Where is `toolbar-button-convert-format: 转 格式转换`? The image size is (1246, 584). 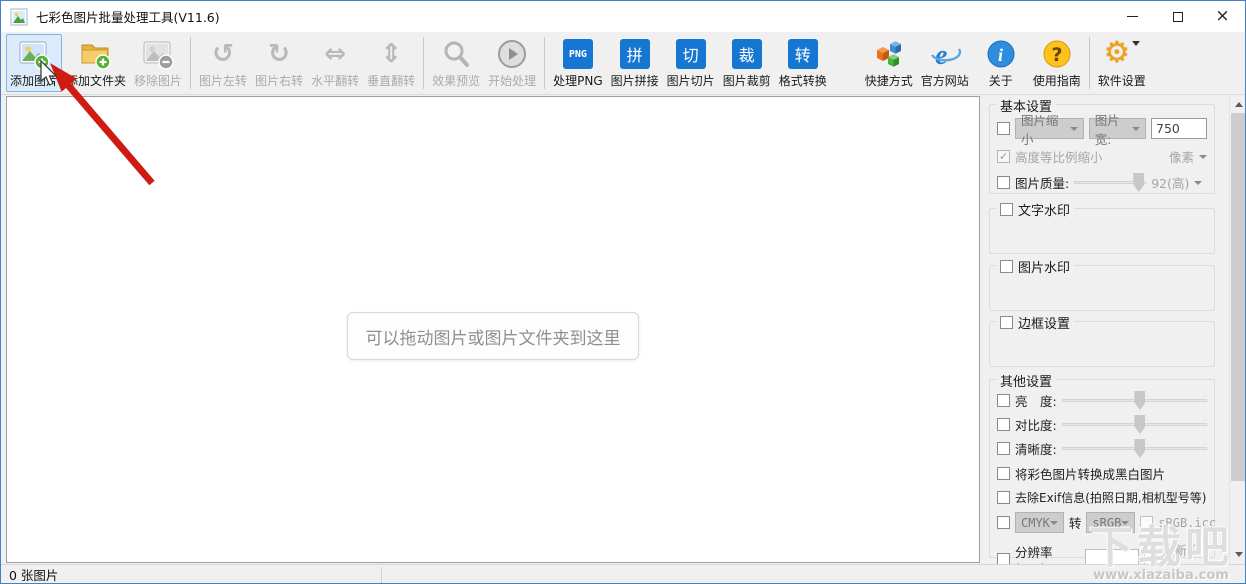 toolbar-button-convert-format: 转 格式转换 is located at coordinates (803, 63).